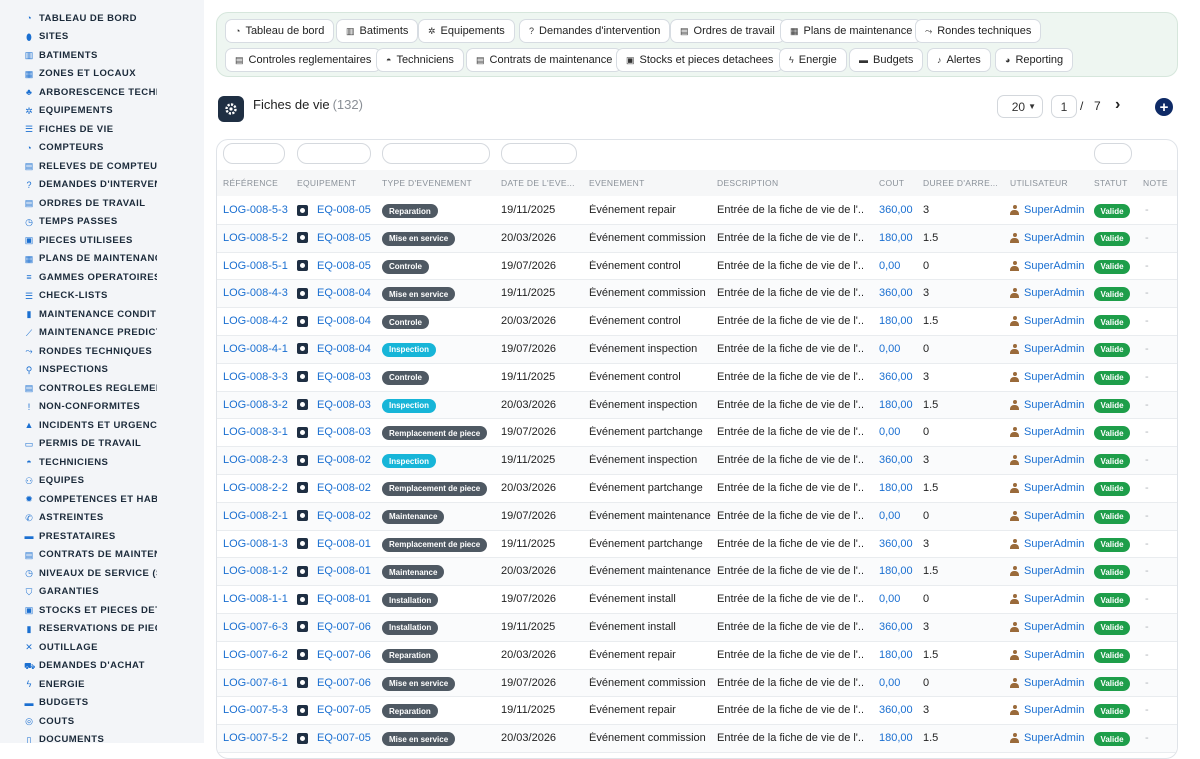 Image resolution: width=1200 pixels, height=759 pixels. I want to click on sidebar-item: ϟ ENERGIE, so click(102, 684).